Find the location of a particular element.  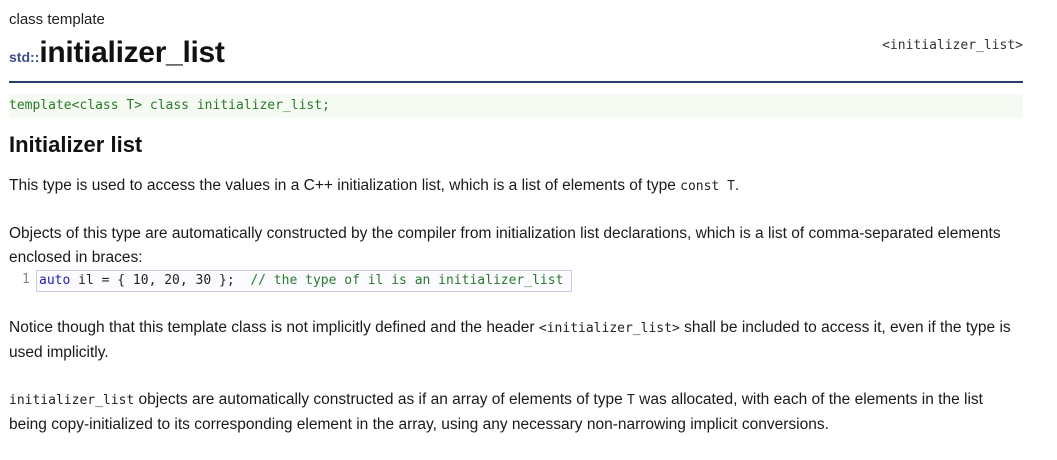

code-text: il = { 10, 20, 30 }; is located at coordinates (160, 280).